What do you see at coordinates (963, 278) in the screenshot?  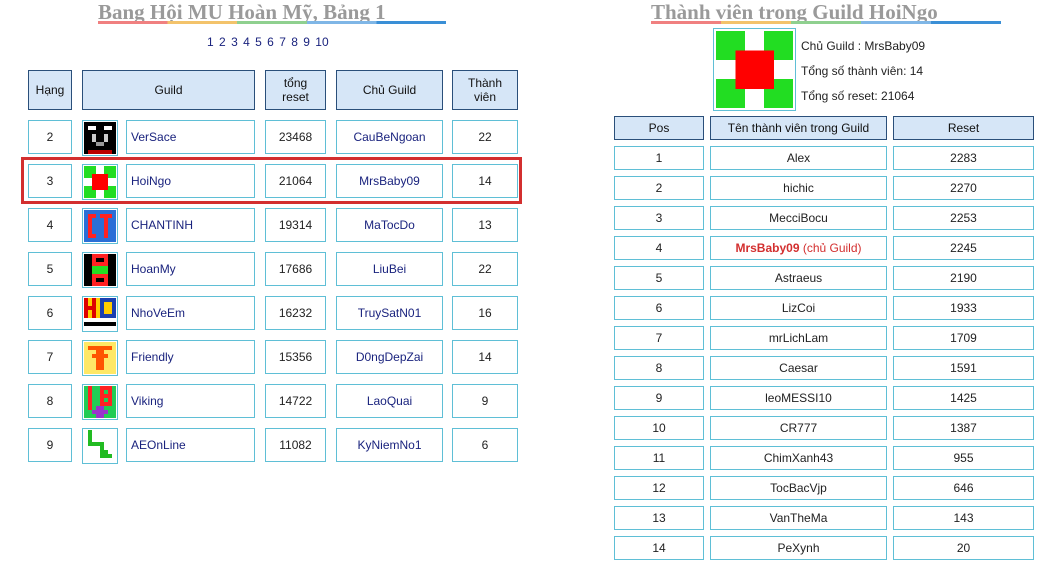 I see `member-reset-cell: 2190` at bounding box center [963, 278].